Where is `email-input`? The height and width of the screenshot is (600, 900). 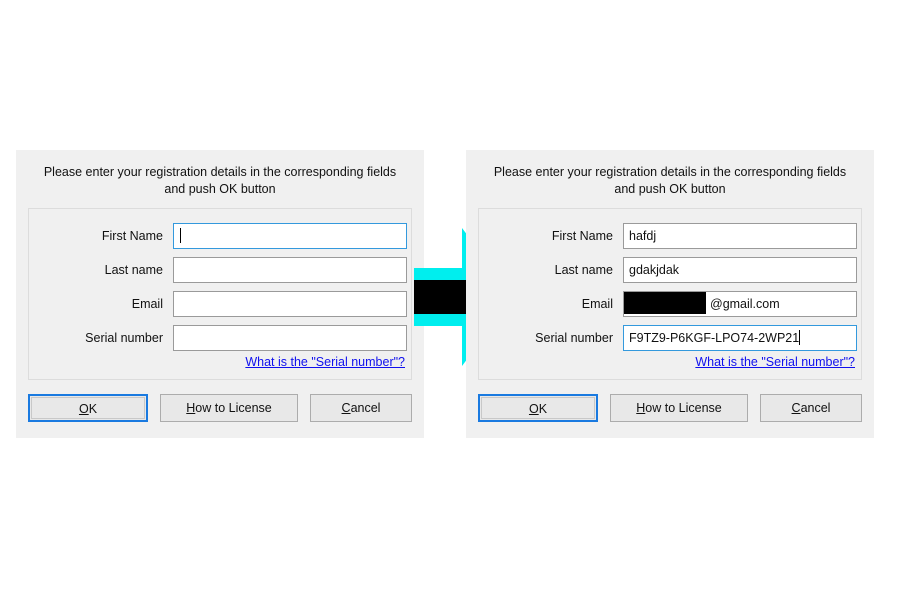
email-input is located at coordinates (290, 304).